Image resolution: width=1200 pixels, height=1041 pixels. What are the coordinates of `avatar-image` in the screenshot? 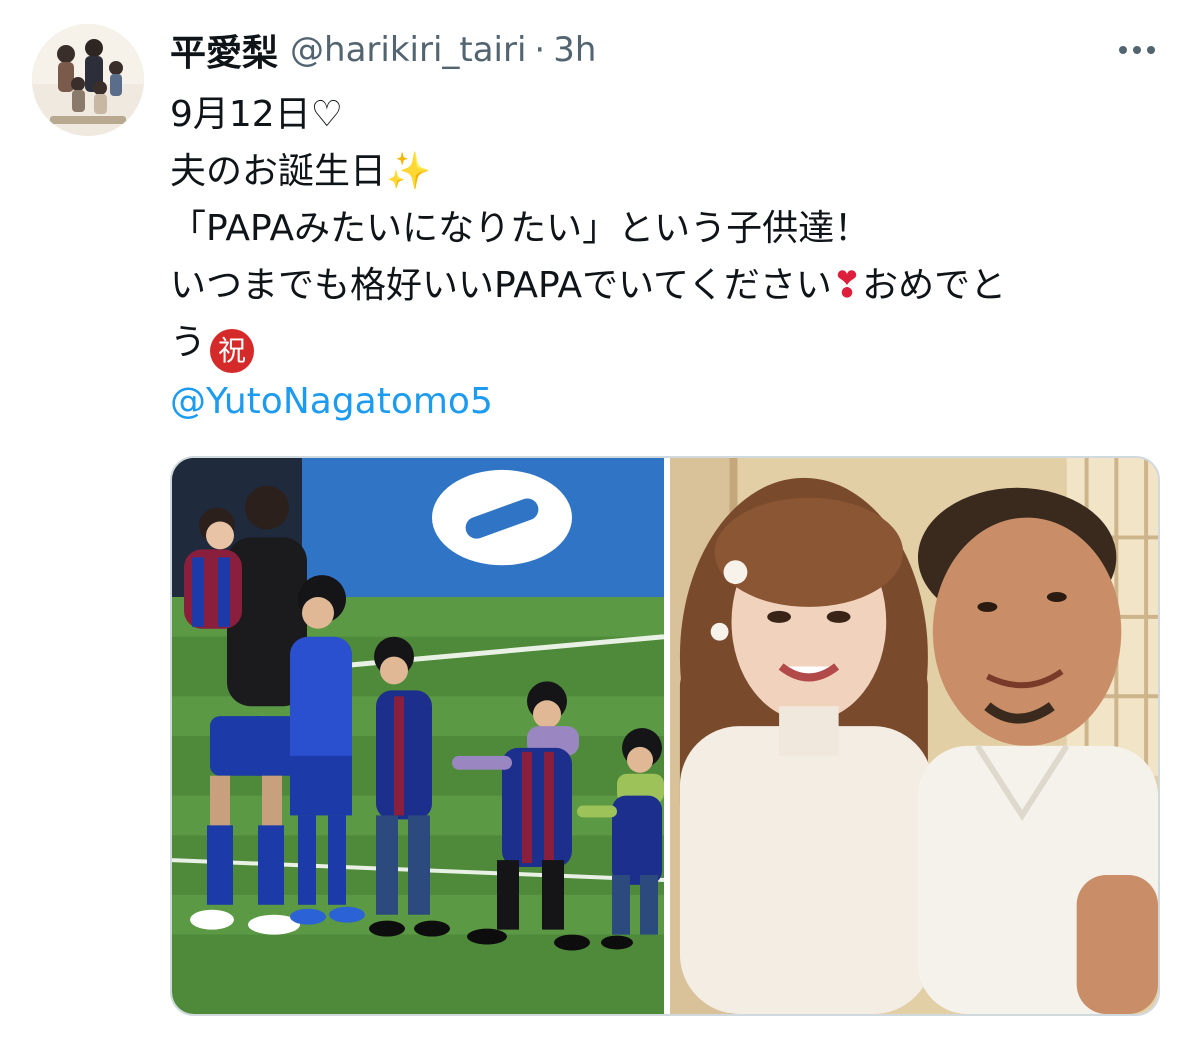 It's located at (88, 80).